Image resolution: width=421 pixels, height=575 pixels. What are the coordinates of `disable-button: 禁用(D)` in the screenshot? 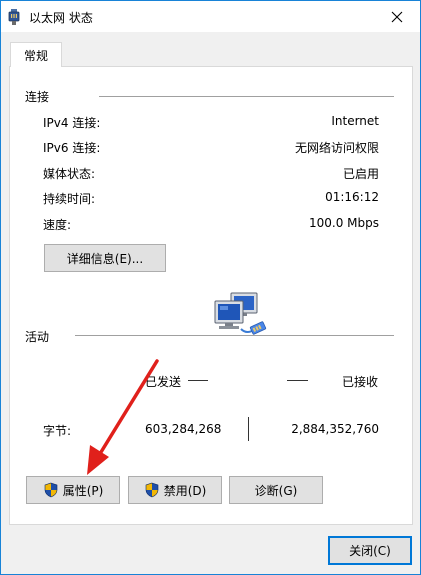 It's located at (175, 490).